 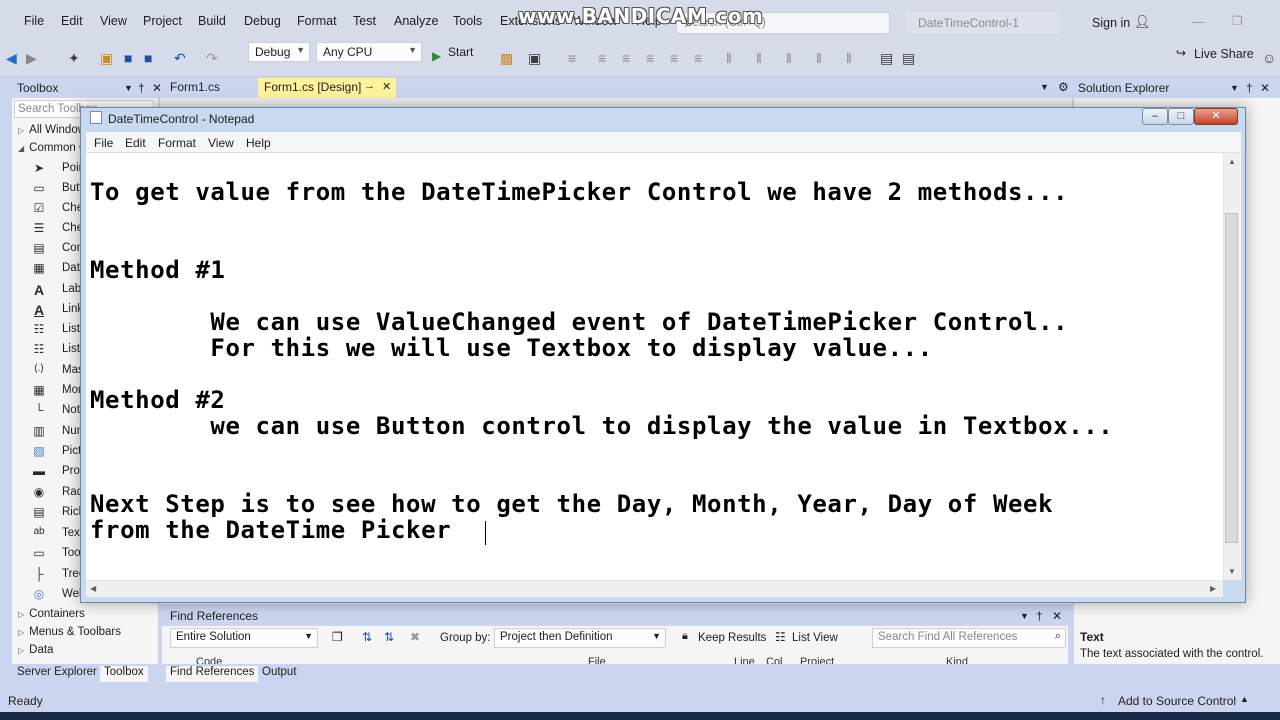 What do you see at coordinates (572, 58) in the screenshot?
I see `align-left-icon: ≡` at bounding box center [572, 58].